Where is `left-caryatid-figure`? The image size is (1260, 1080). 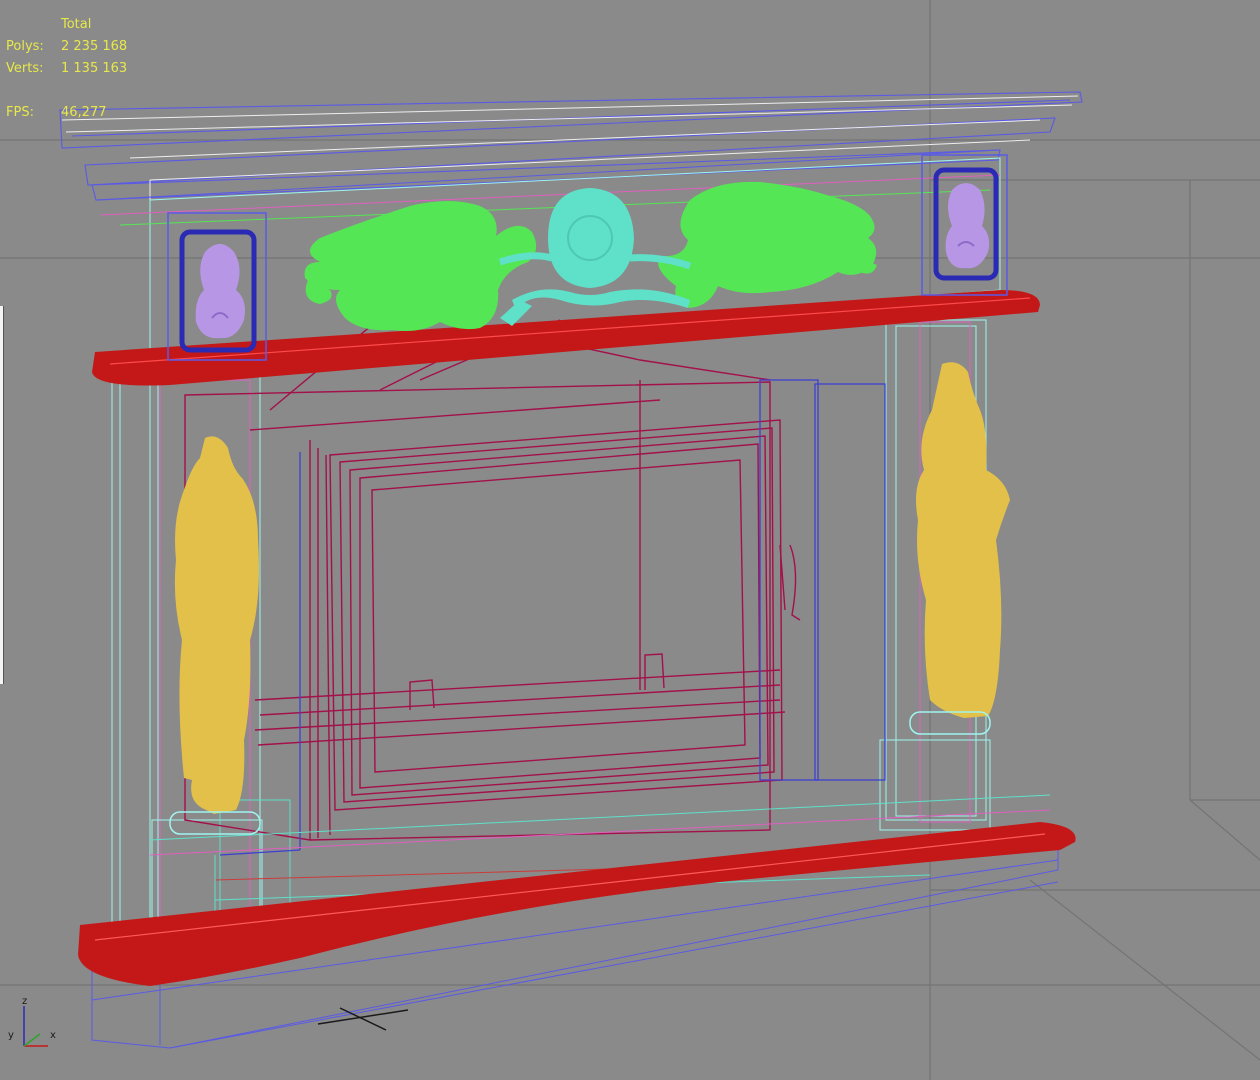 left-caryatid-figure is located at coordinates (216, 625).